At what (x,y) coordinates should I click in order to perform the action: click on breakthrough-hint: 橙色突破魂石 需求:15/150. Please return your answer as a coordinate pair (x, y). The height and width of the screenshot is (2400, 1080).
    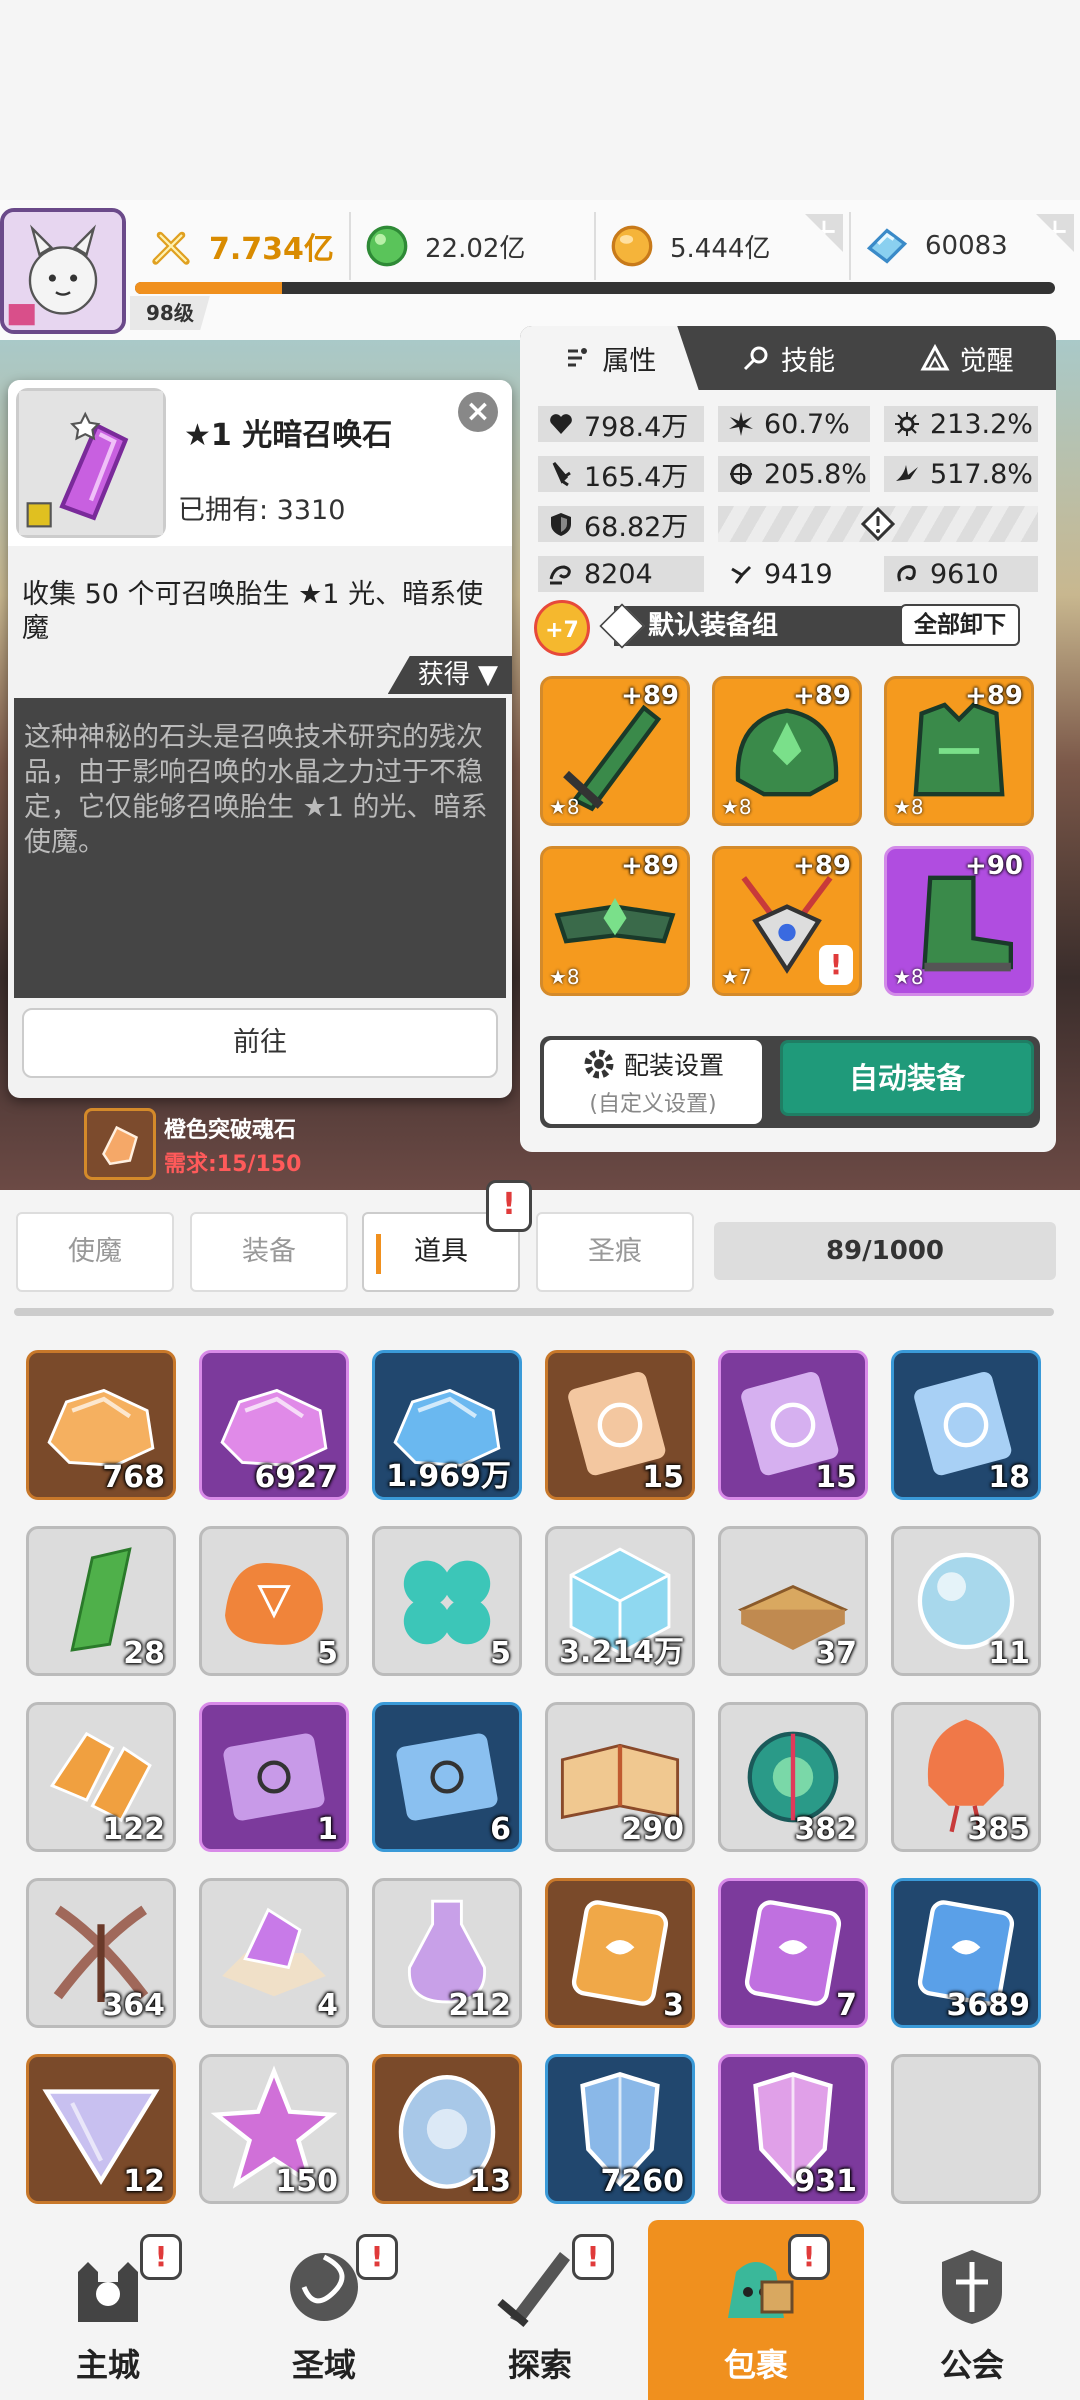
    Looking at the image, I should click on (274, 1144).